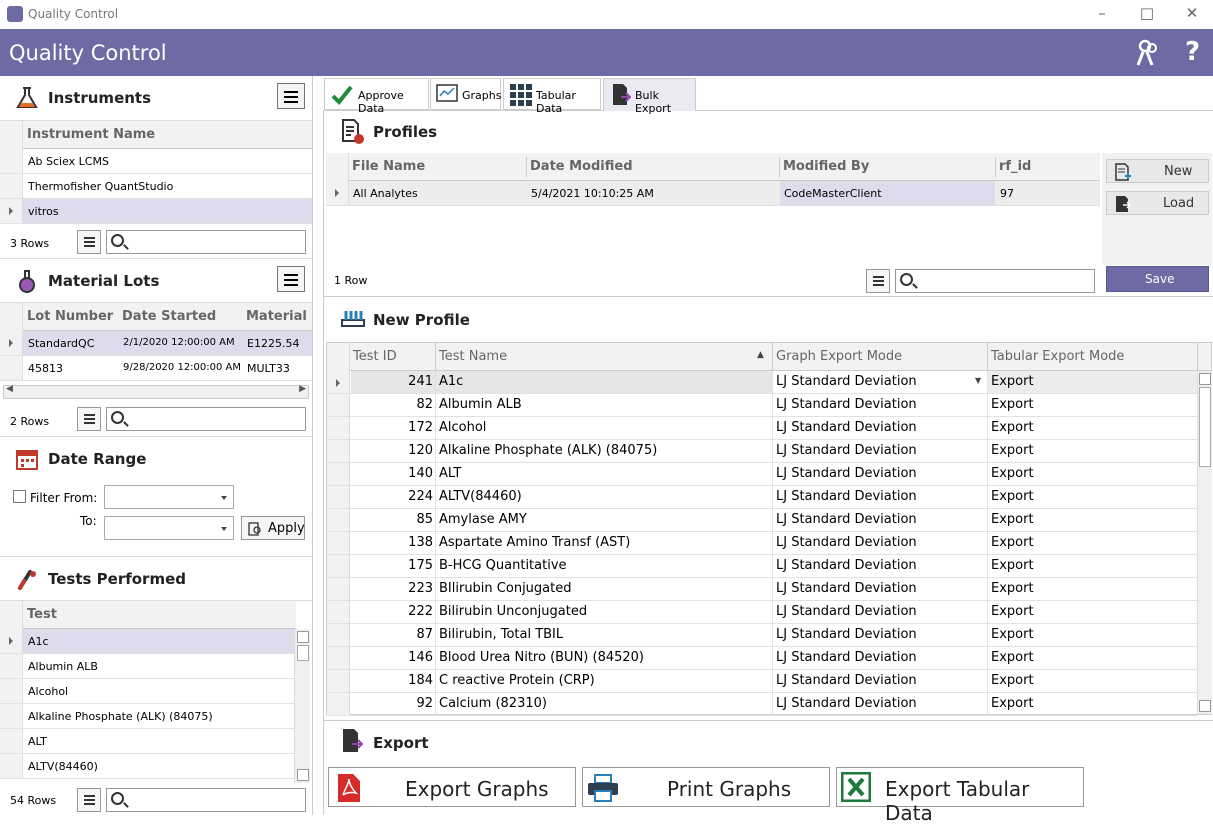 The image size is (1213, 825). What do you see at coordinates (388, 166) in the screenshot?
I see `column-file-name: File Name` at bounding box center [388, 166].